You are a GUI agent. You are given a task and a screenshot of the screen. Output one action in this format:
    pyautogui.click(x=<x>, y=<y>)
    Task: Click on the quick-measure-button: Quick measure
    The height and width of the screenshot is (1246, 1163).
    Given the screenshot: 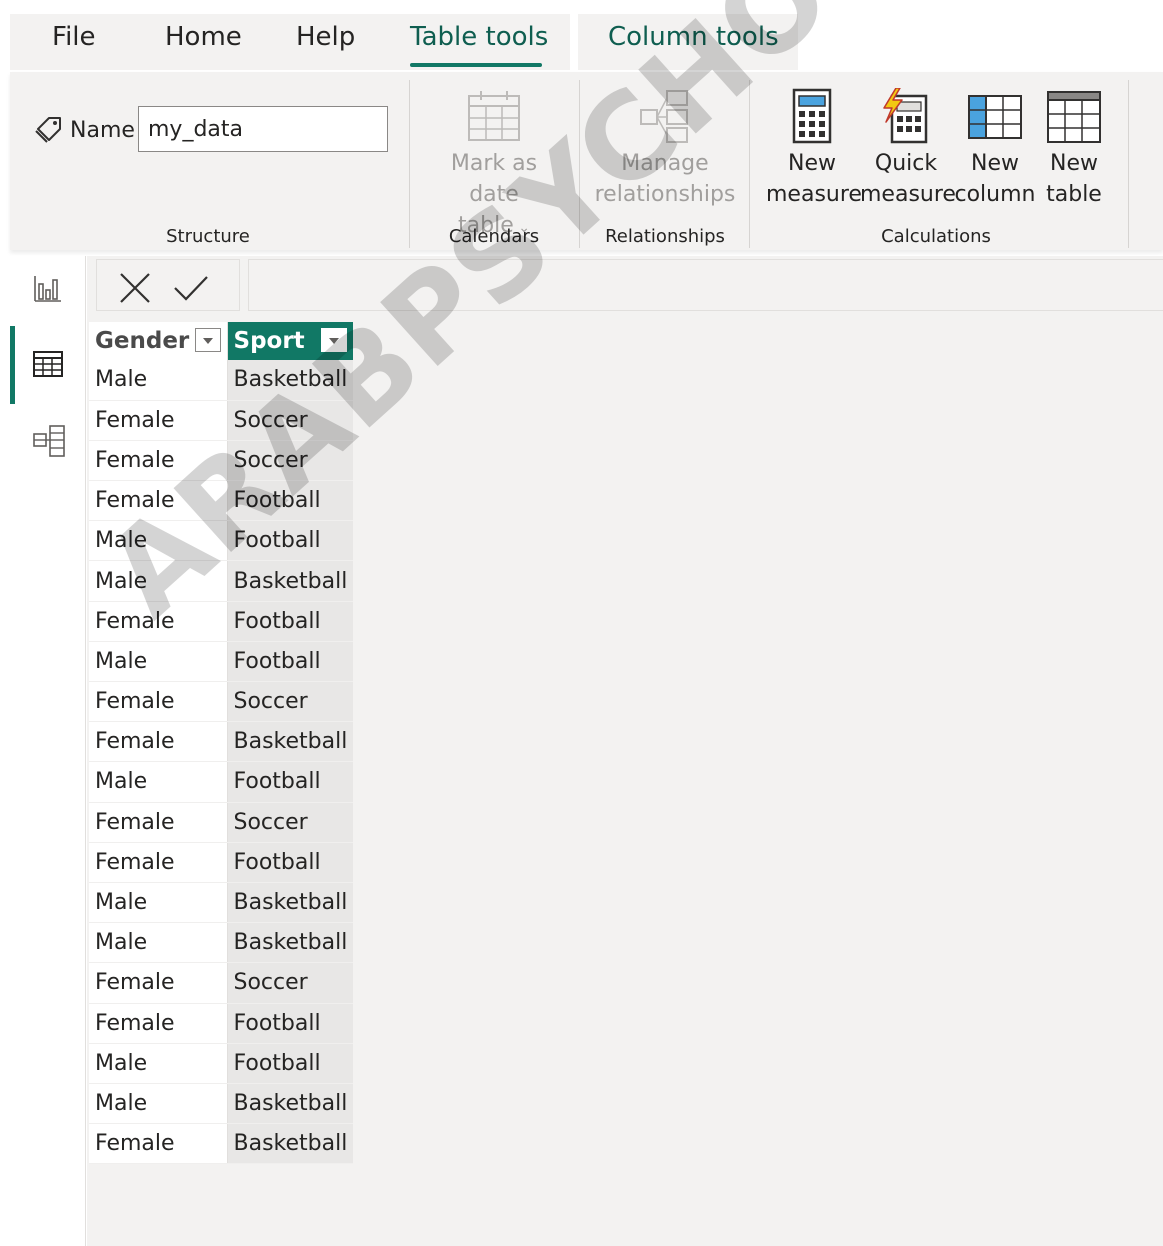 What is the action you would take?
    pyautogui.click(x=908, y=149)
    